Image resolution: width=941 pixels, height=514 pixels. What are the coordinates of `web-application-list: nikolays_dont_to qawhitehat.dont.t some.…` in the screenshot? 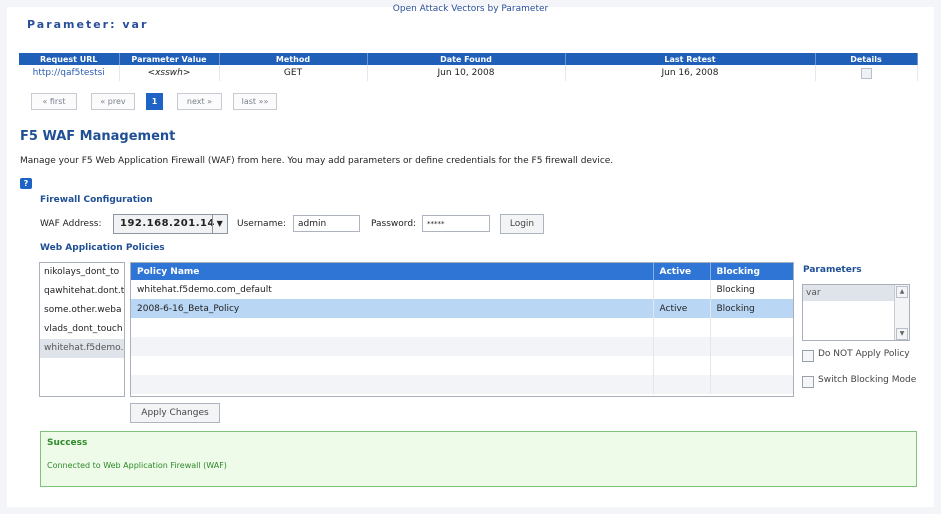 It's located at (82, 329).